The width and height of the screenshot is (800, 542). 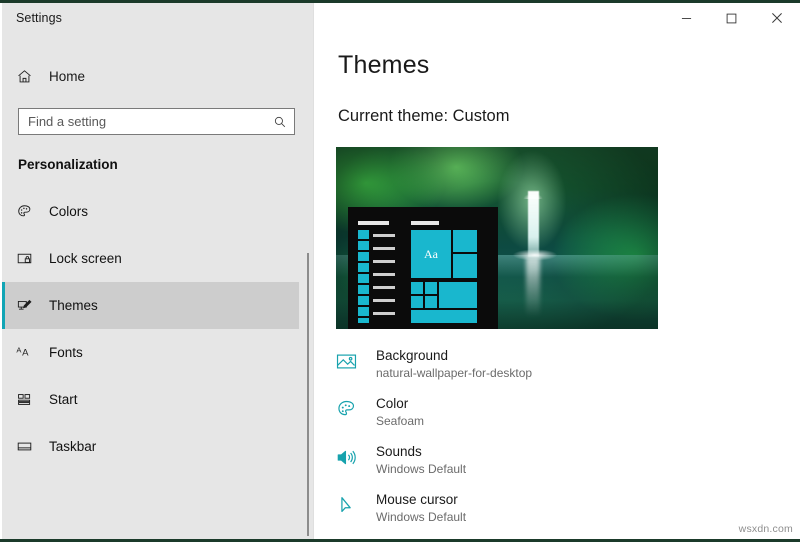 What do you see at coordinates (142, 121) in the screenshot?
I see `search-input` at bounding box center [142, 121].